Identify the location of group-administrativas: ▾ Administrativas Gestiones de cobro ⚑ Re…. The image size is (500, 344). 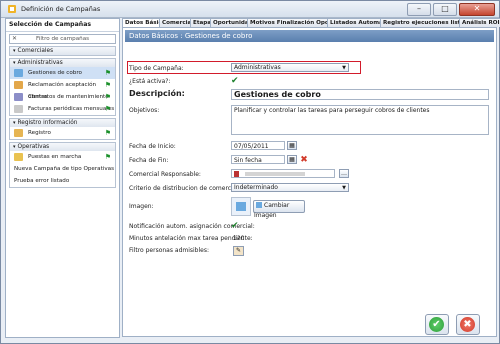
(62, 87).